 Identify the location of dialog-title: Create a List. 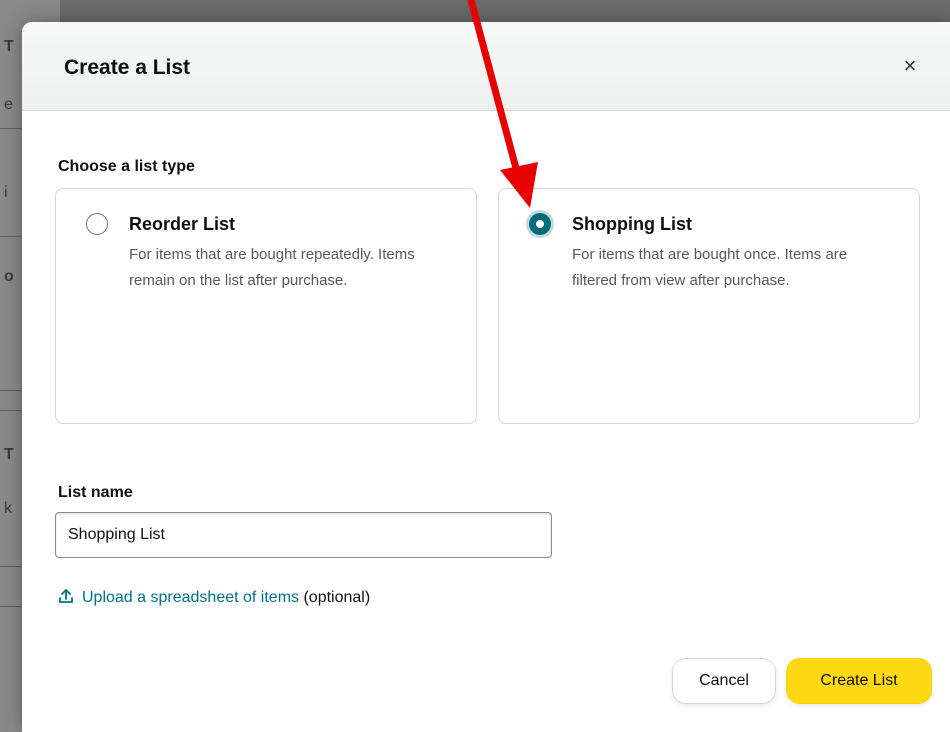
(127, 67).